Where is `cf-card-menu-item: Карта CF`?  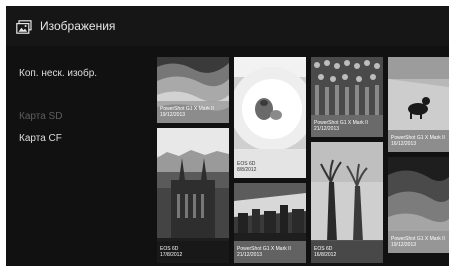 cf-card-menu-item: Карта CF is located at coordinates (40, 138).